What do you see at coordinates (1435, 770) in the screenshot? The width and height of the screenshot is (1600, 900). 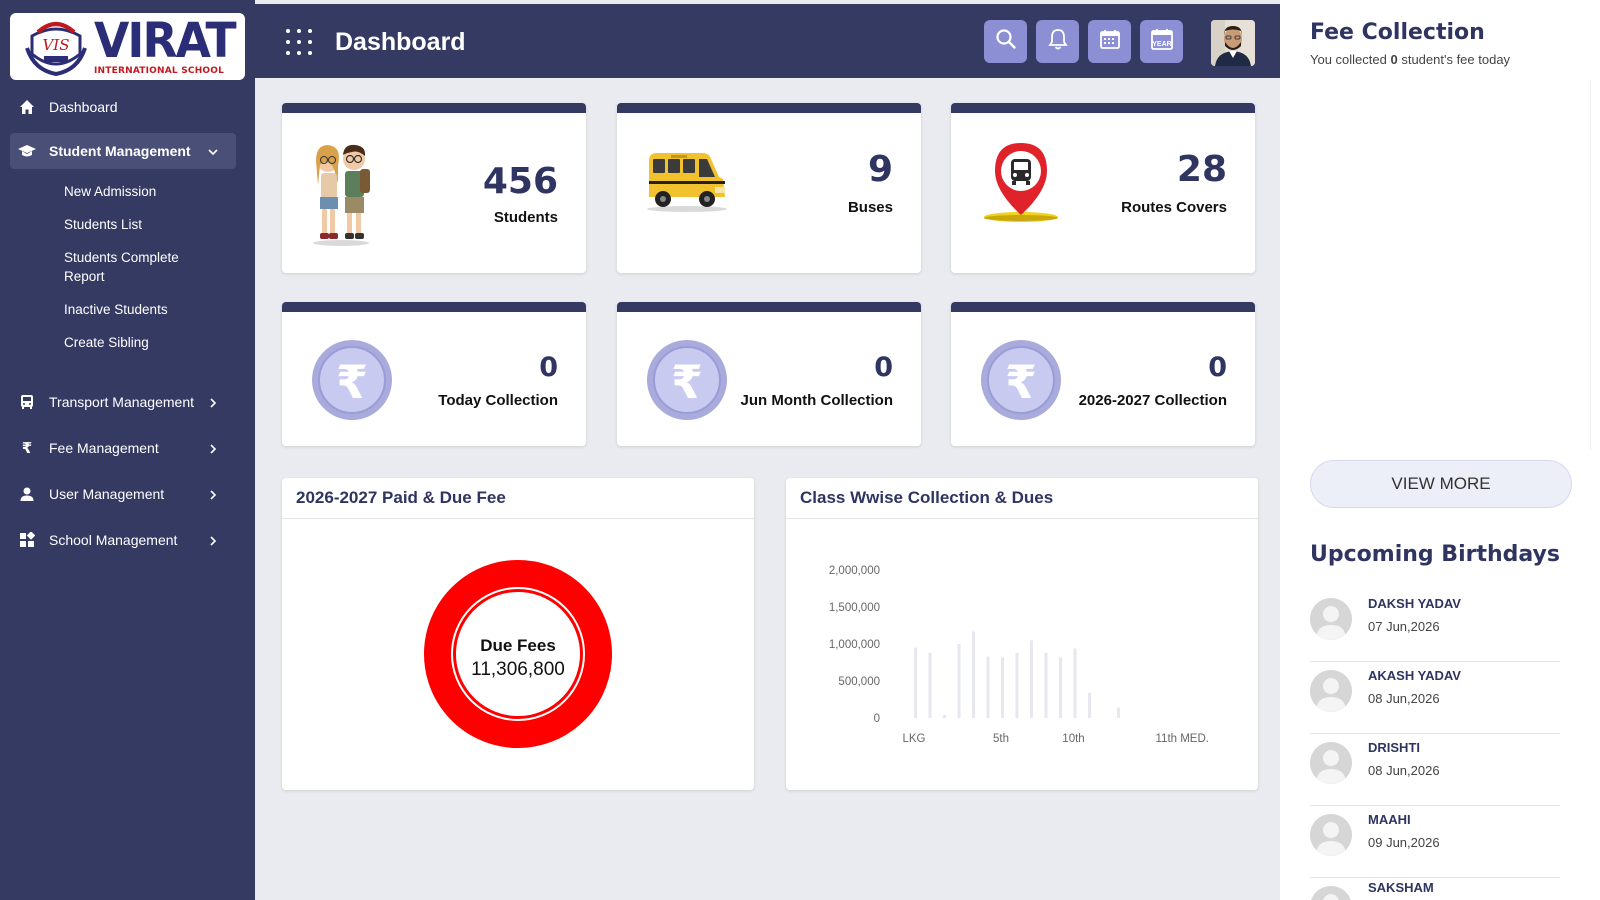 I see `birthday-list-item: DRISHTI 08 Jun,2026` at bounding box center [1435, 770].